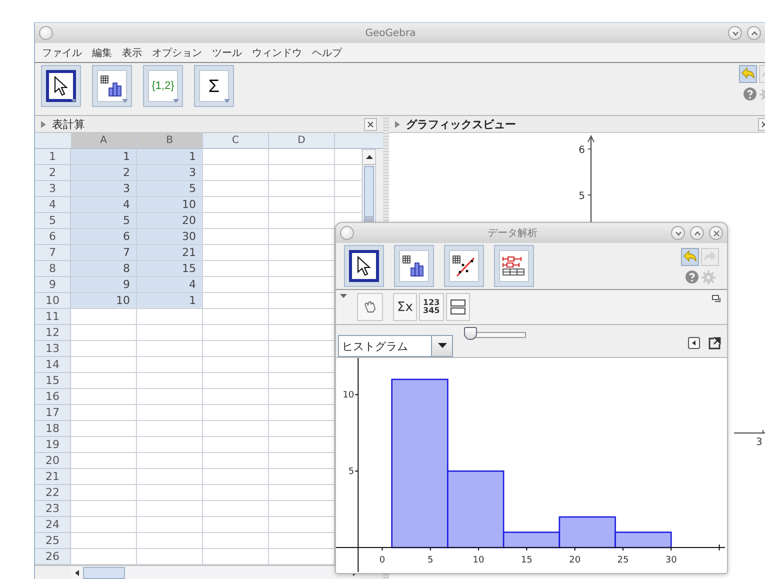  I want to click on table-scatter-icon, so click(464, 266).